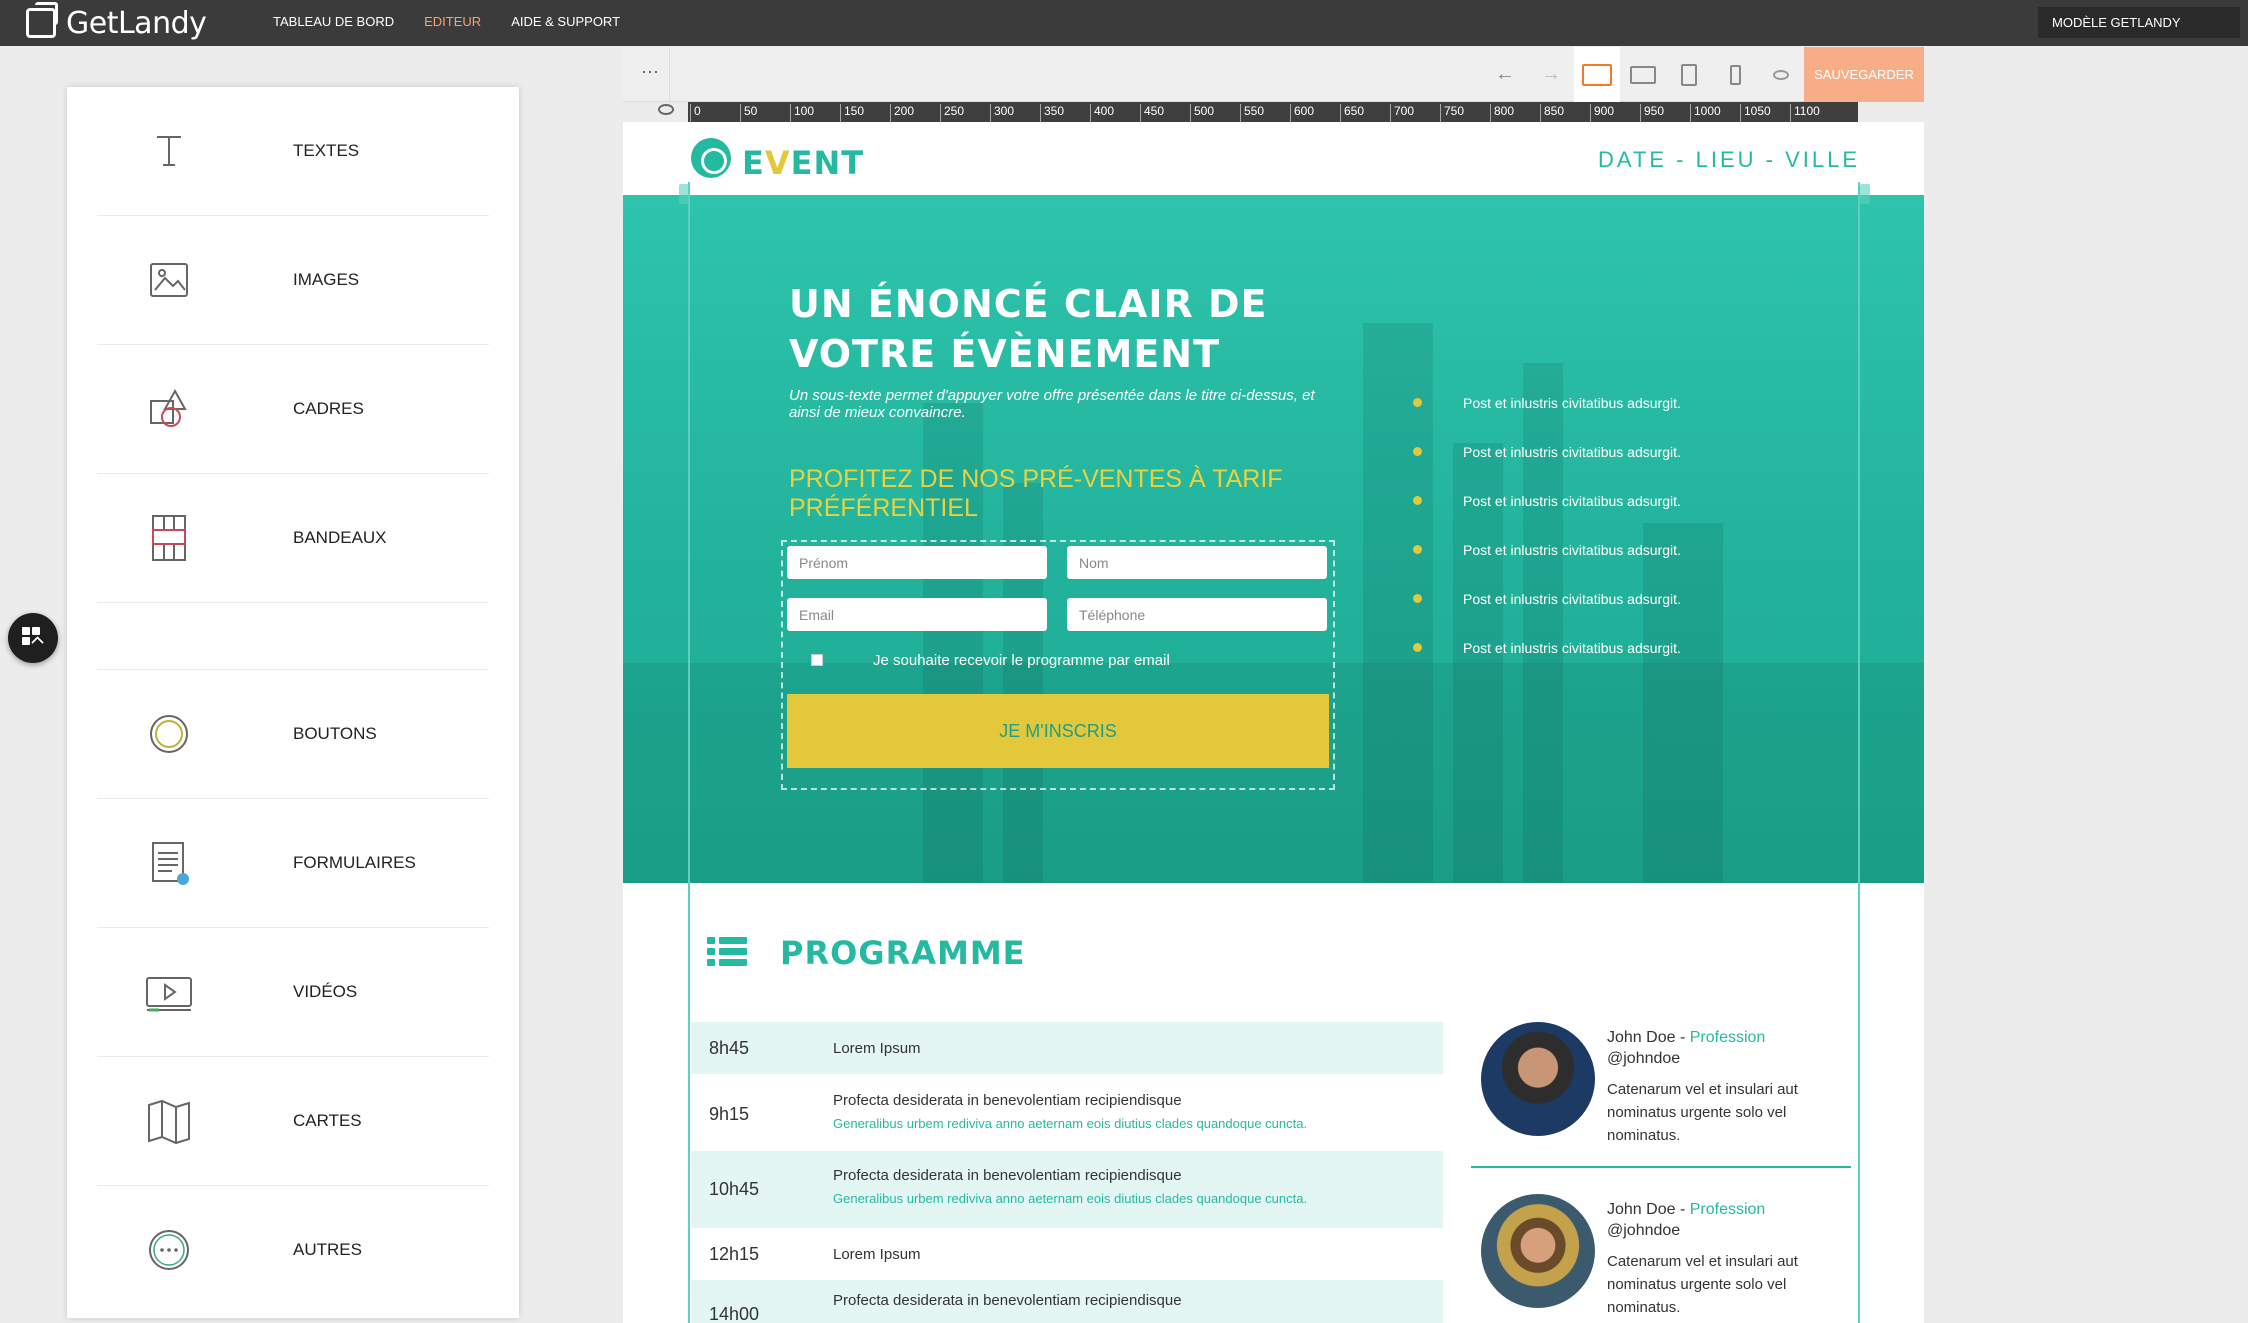  What do you see at coordinates (748, 113) in the screenshot?
I see `ruler-tick: 50` at bounding box center [748, 113].